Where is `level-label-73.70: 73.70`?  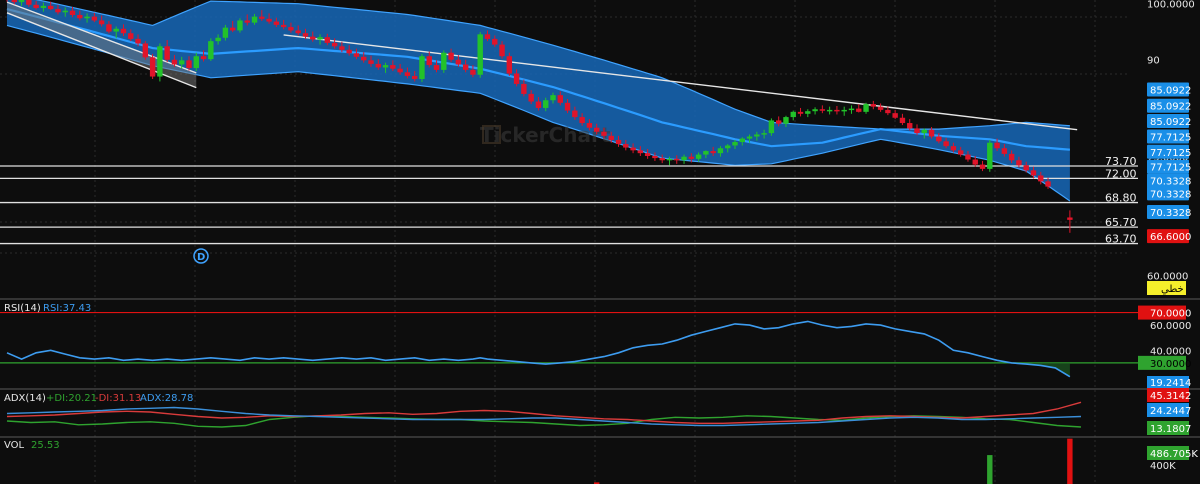 level-label-73.70: 73.70 is located at coordinates (1121, 161).